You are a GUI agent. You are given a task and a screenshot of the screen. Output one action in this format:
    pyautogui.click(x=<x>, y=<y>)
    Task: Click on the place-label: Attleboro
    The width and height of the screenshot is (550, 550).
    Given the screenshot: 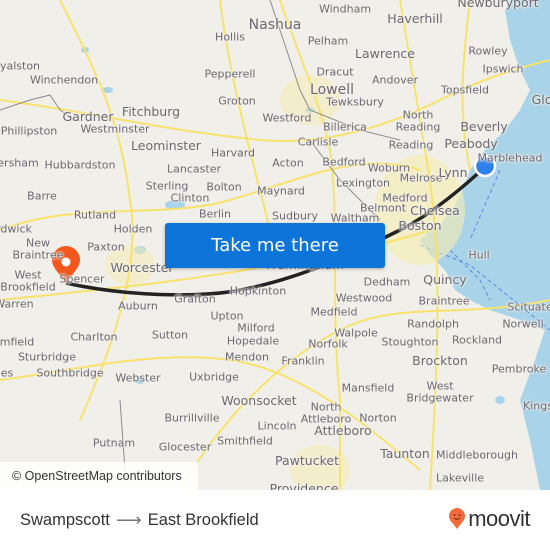 What is the action you would take?
    pyautogui.click(x=343, y=430)
    